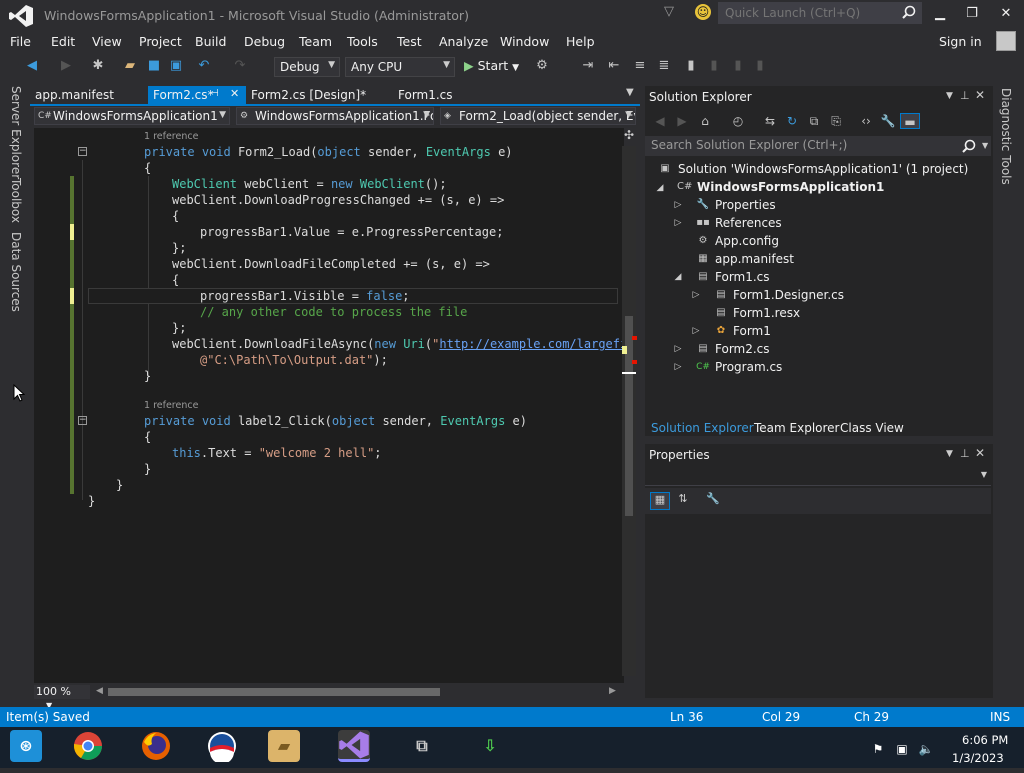 This screenshot has width=1024, height=773. I want to click on flag-icon: ⚑, so click(878, 749).